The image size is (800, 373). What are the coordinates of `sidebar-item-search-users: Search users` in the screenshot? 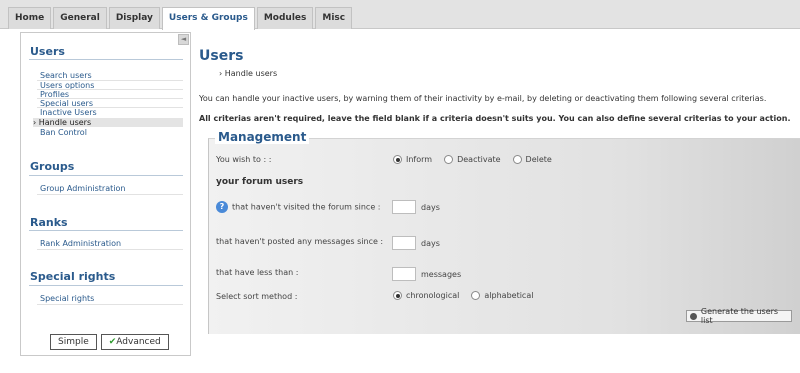 It's located at (66, 75).